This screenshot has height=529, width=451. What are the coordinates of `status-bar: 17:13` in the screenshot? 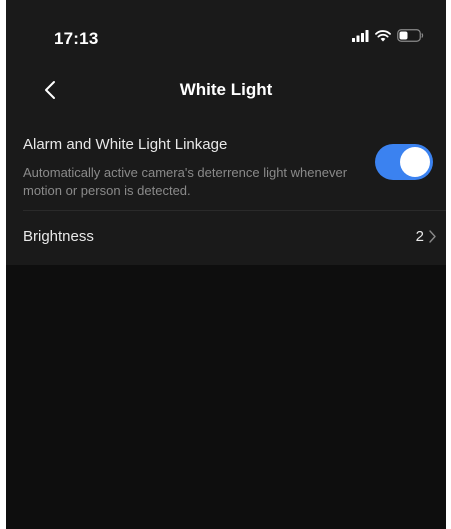 It's located at (226, 30).